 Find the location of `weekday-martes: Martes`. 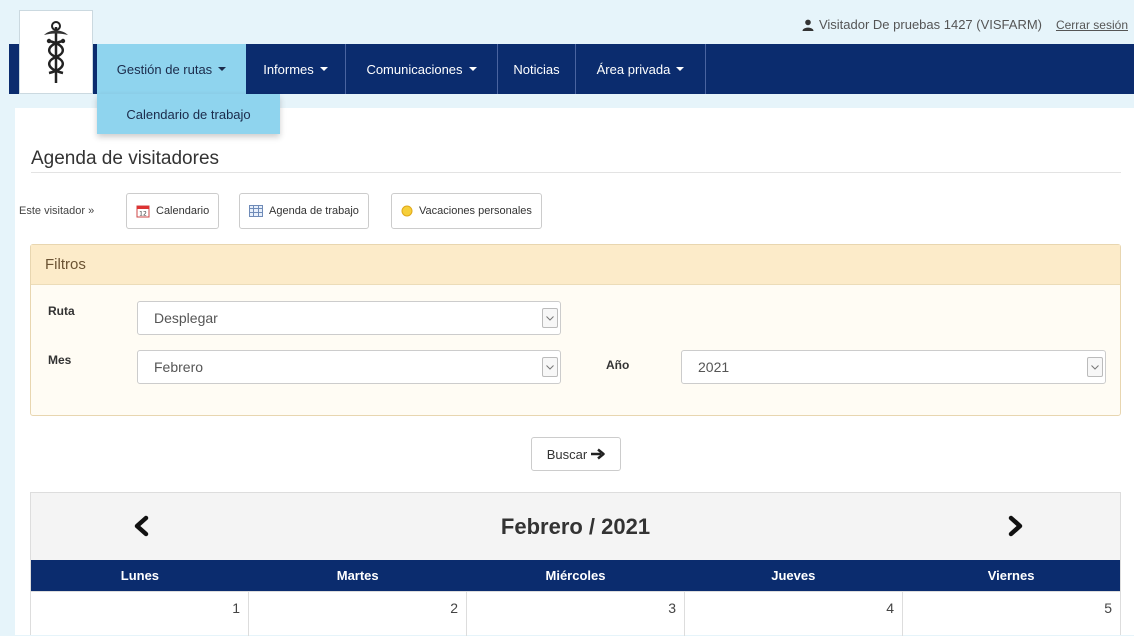

weekday-martes: Martes is located at coordinates (357, 575).